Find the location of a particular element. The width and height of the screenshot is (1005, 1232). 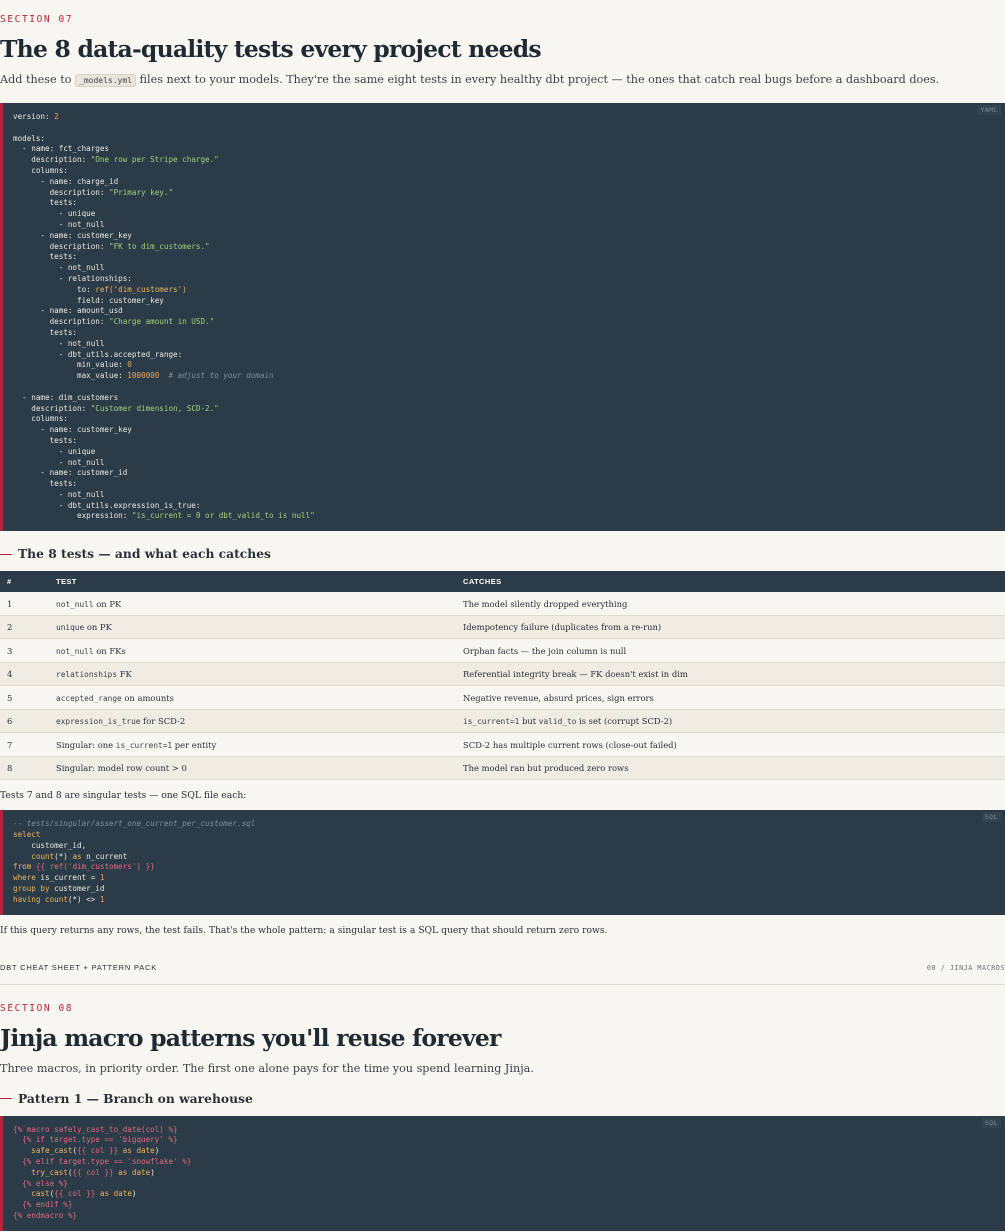

subsection-heading-text: The 8 tests — and what each catches is located at coordinates (144, 554).